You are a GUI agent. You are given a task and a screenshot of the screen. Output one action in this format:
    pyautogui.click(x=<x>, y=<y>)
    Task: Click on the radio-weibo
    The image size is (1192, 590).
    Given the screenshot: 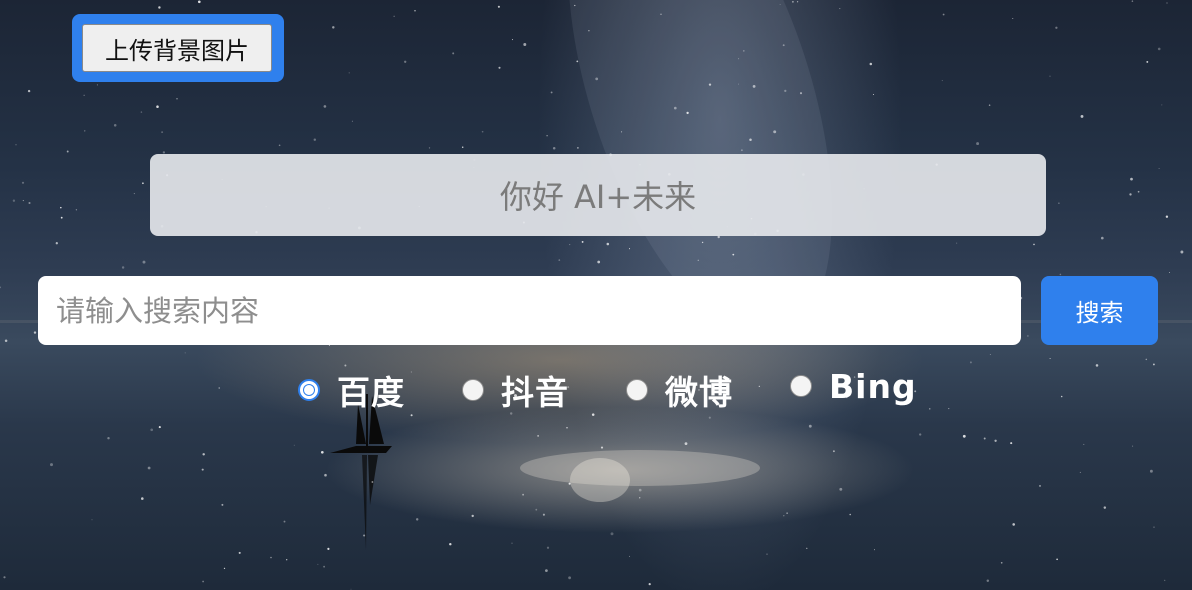 What is the action you would take?
    pyautogui.click(x=637, y=390)
    